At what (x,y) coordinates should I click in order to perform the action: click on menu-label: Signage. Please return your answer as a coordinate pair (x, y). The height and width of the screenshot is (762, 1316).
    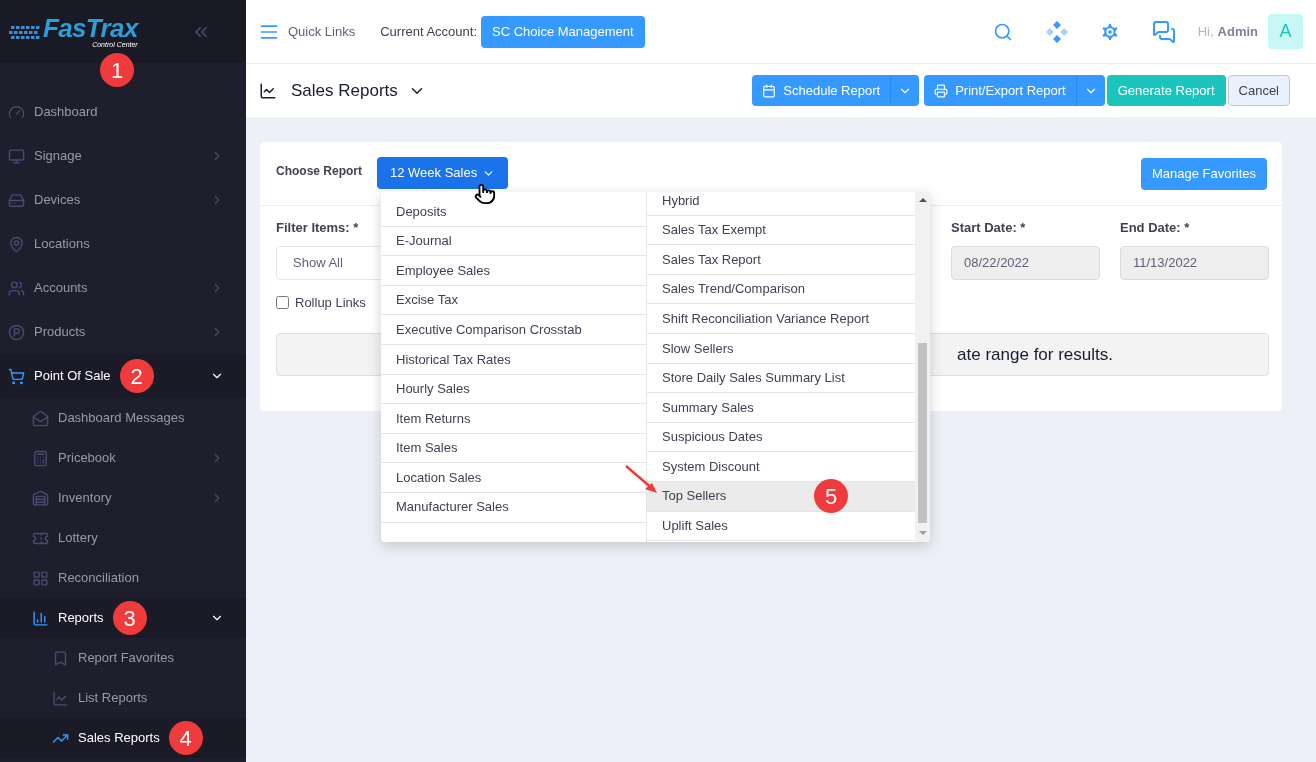
    Looking at the image, I should click on (58, 156).